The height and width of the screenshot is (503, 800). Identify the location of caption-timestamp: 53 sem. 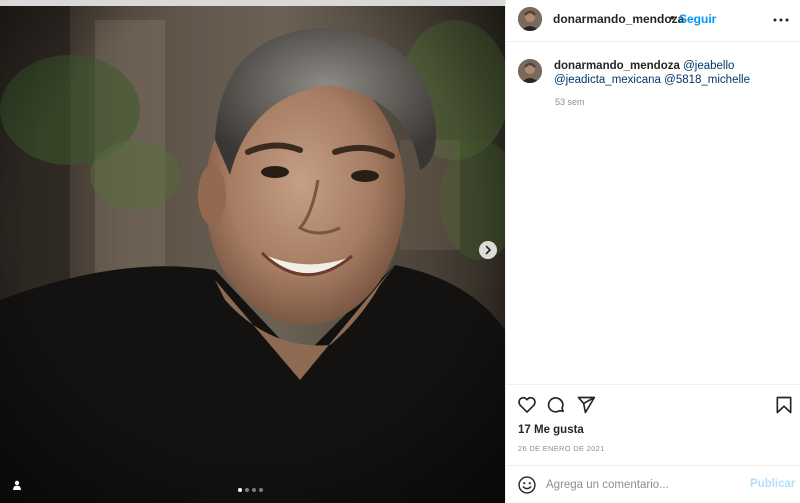
(570, 102).